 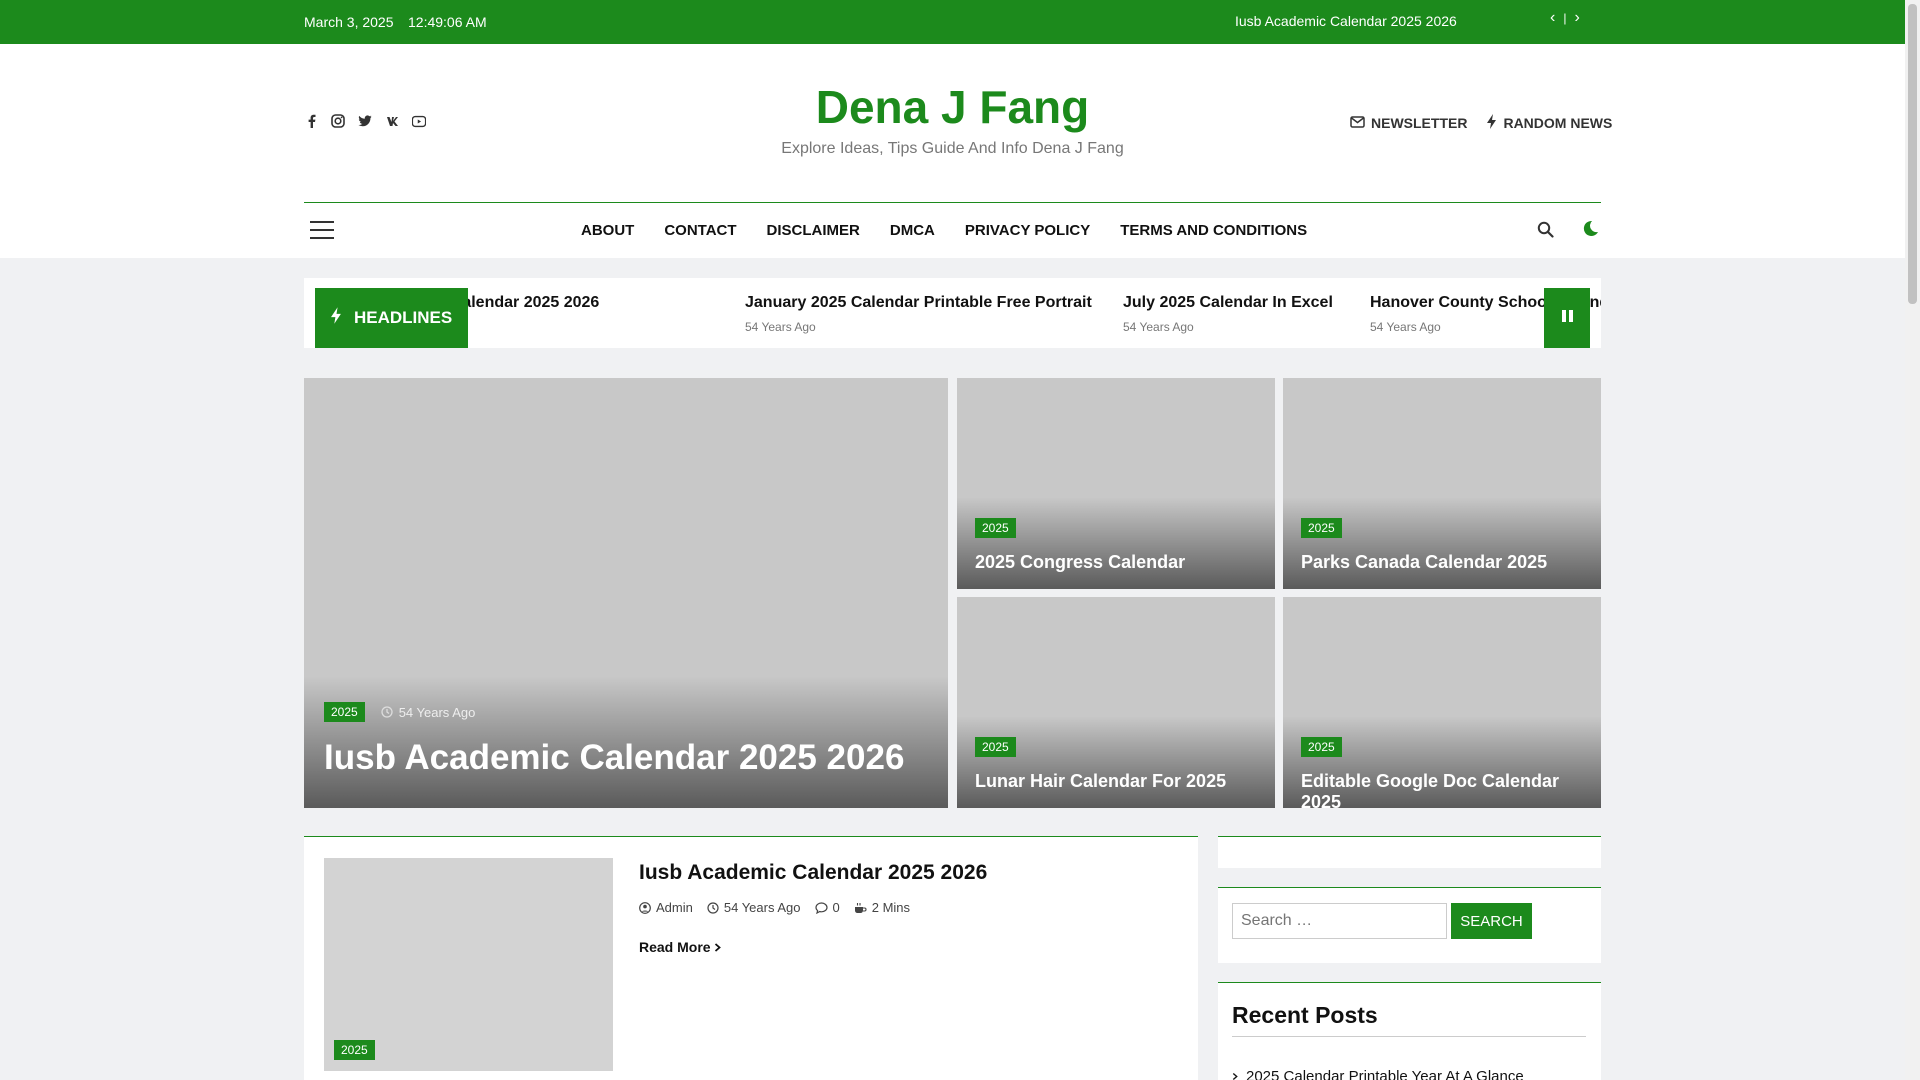 I want to click on headlines-label: HEADLINES, so click(x=391, y=318).